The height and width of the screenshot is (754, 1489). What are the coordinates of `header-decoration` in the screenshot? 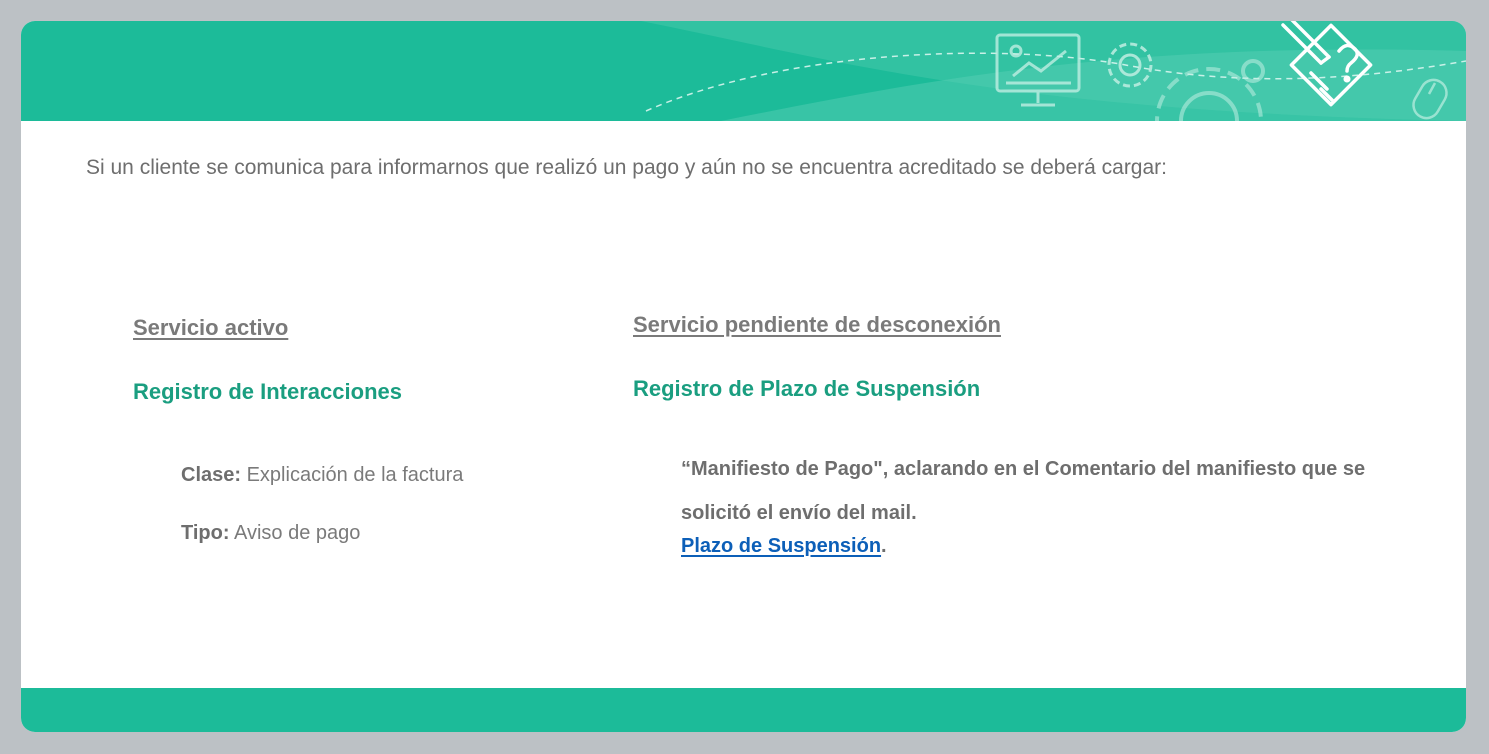 It's located at (1053, 71).